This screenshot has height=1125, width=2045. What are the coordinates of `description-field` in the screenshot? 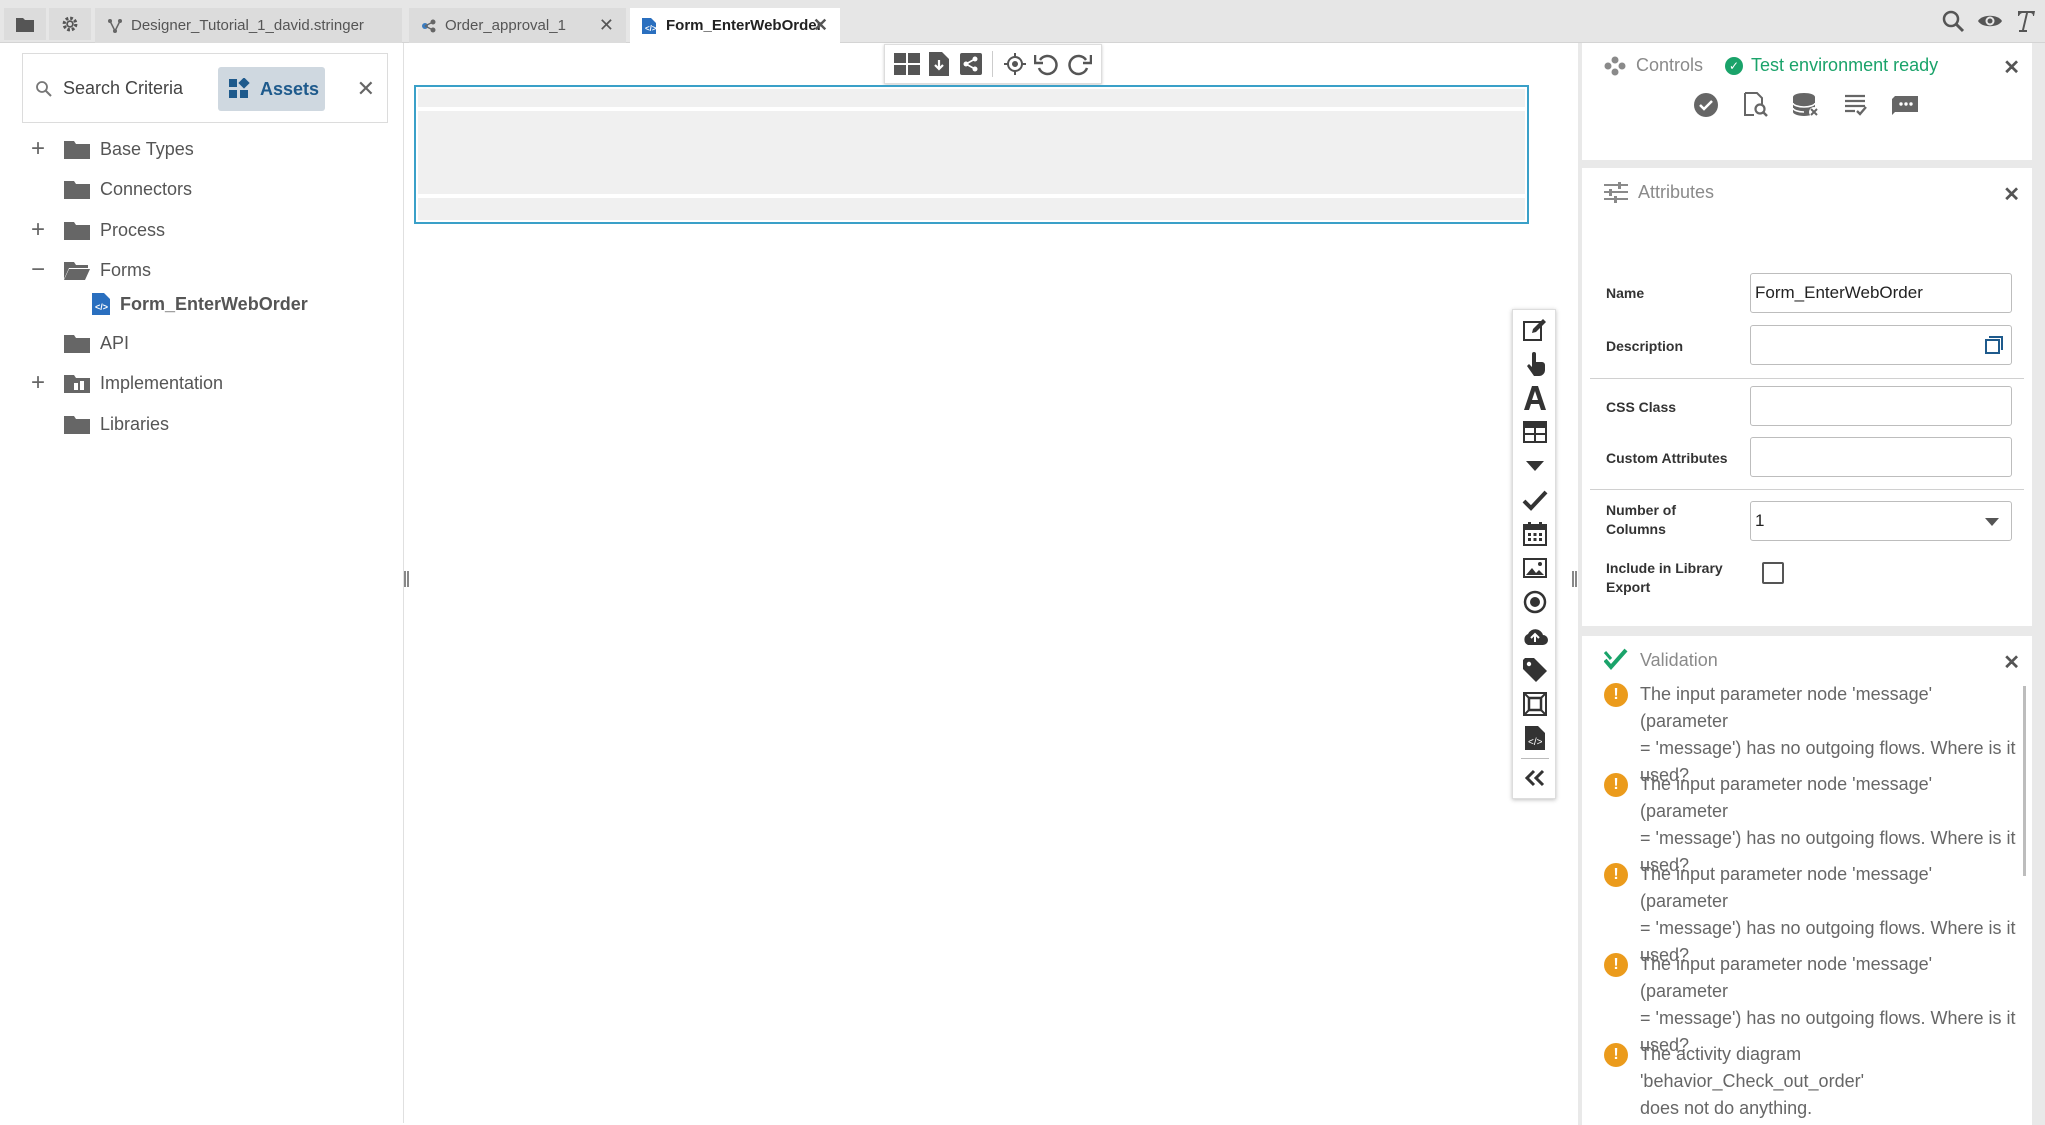 It's located at (1881, 345).